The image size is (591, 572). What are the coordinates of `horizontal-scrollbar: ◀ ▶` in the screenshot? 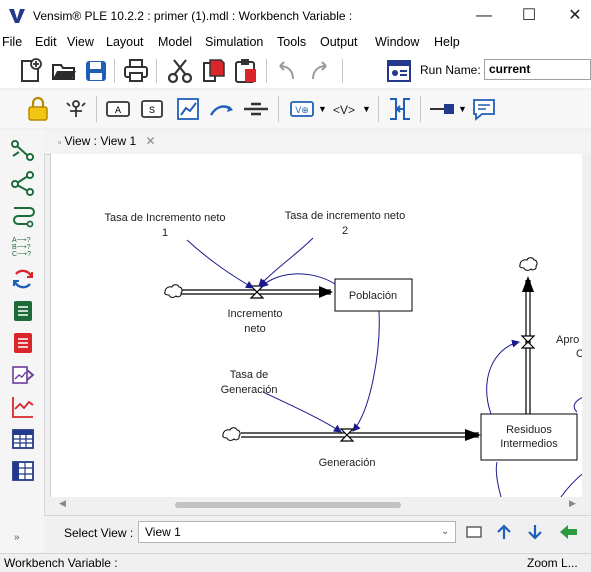 It's located at (318, 505).